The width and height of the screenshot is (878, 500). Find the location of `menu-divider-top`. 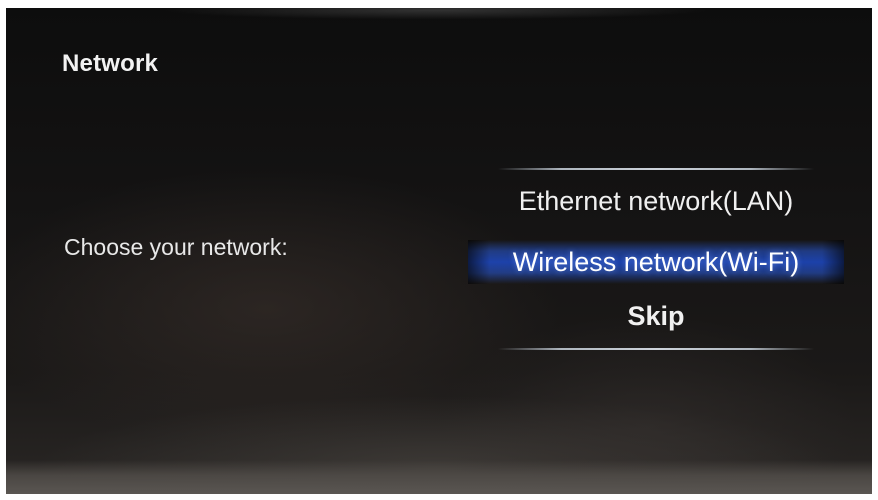

menu-divider-top is located at coordinates (656, 169).